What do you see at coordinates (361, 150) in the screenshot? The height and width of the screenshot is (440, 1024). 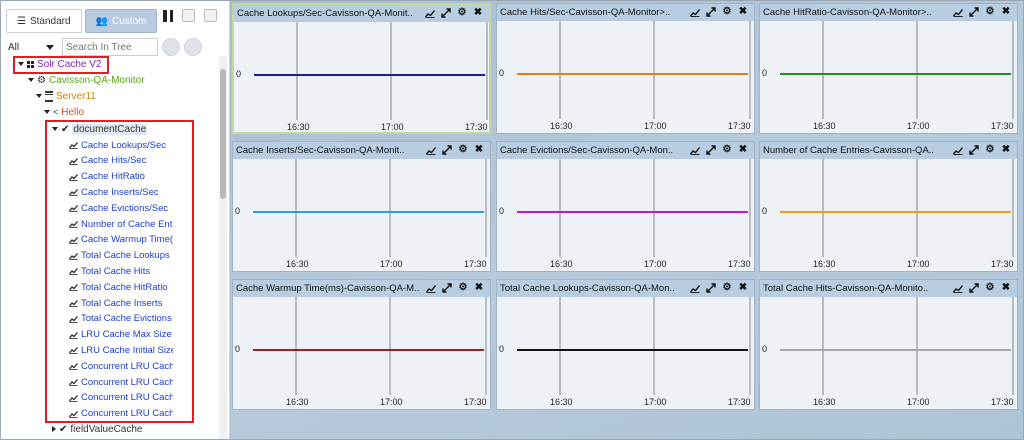 I see `chart-panel-header: Cache Inserts/Sec-Cavisson-QA-Monit.. ⚙ ✖` at bounding box center [361, 150].